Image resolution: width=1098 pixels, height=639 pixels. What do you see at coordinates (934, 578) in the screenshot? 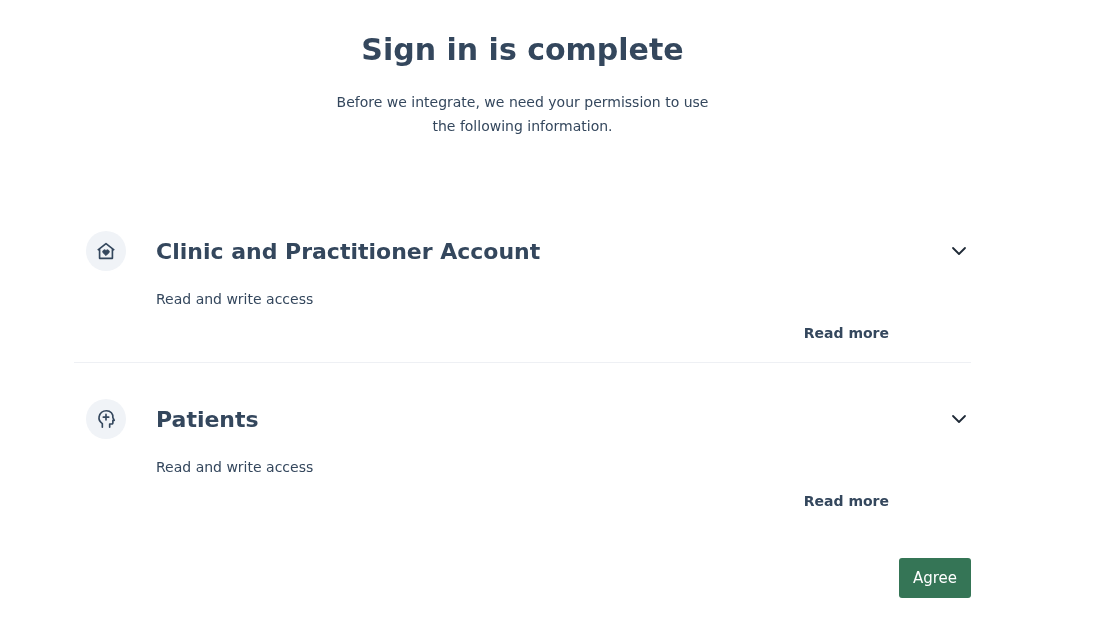
I see `agree-button: Agree` at bounding box center [934, 578].